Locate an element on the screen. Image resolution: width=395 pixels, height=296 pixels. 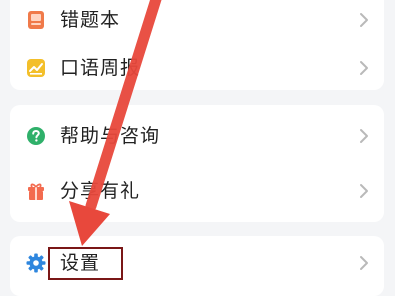
menu-item-label: 错题本 is located at coordinates (90, 20).